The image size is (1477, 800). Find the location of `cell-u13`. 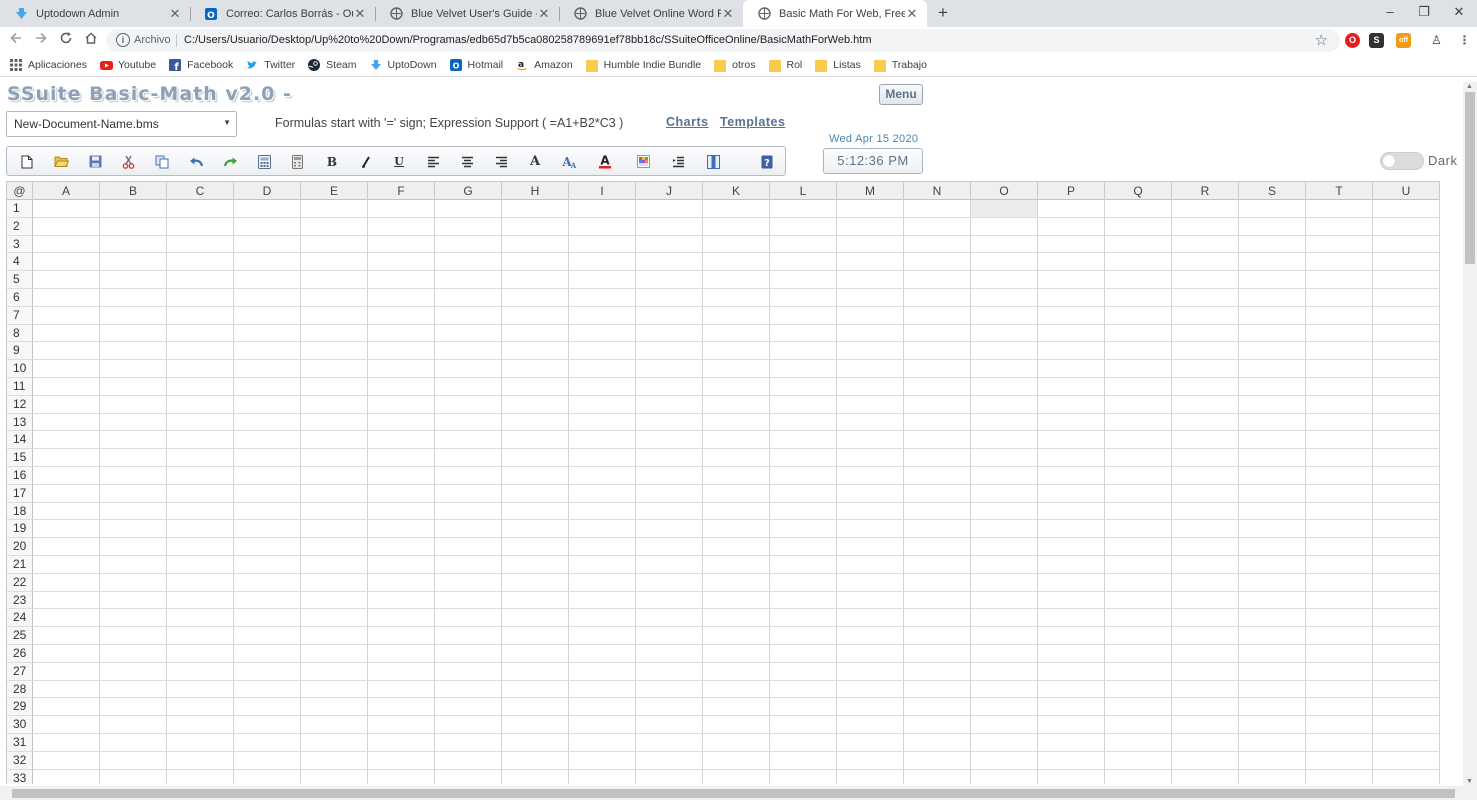

cell-u13 is located at coordinates (1406, 422).